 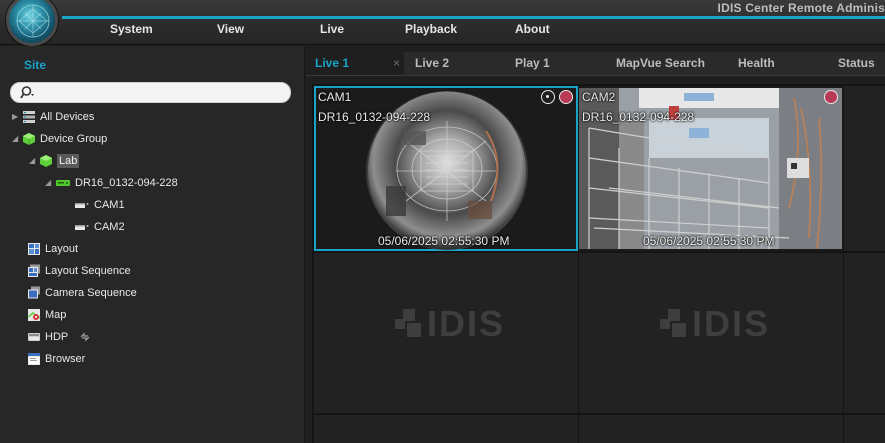 What do you see at coordinates (34, 271) in the screenshot?
I see `layout-sequence-icon` at bounding box center [34, 271].